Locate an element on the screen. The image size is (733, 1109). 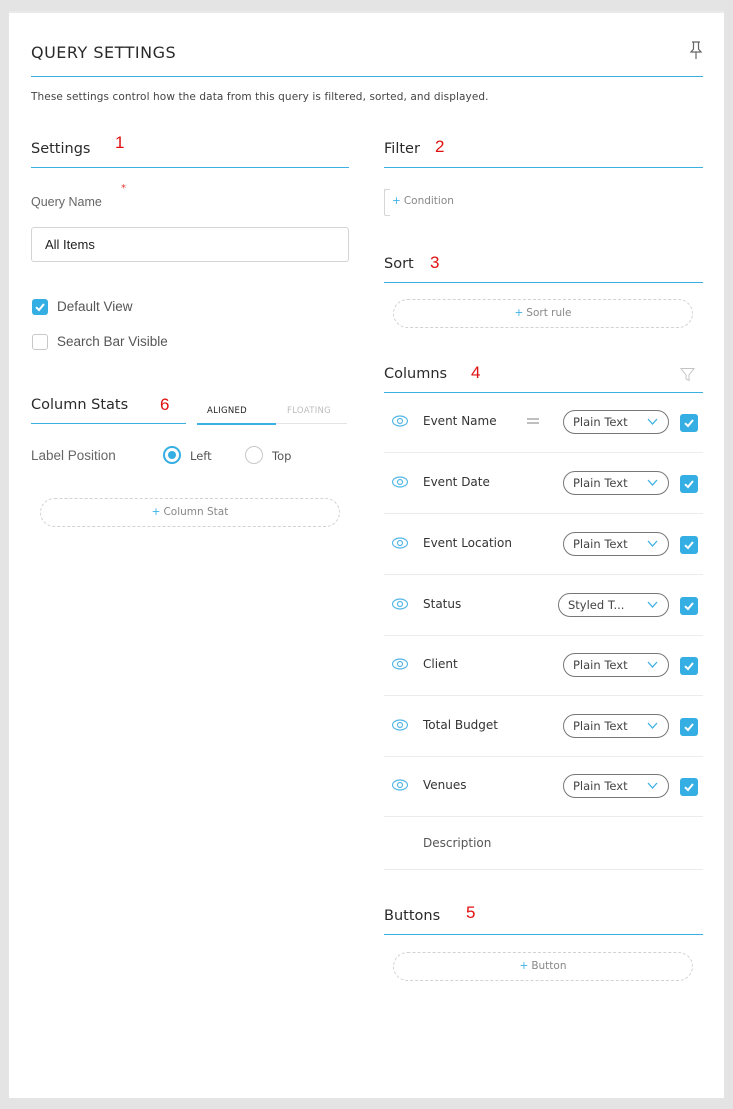
column-row: Event Date Plain Text is located at coordinates (543, 483).